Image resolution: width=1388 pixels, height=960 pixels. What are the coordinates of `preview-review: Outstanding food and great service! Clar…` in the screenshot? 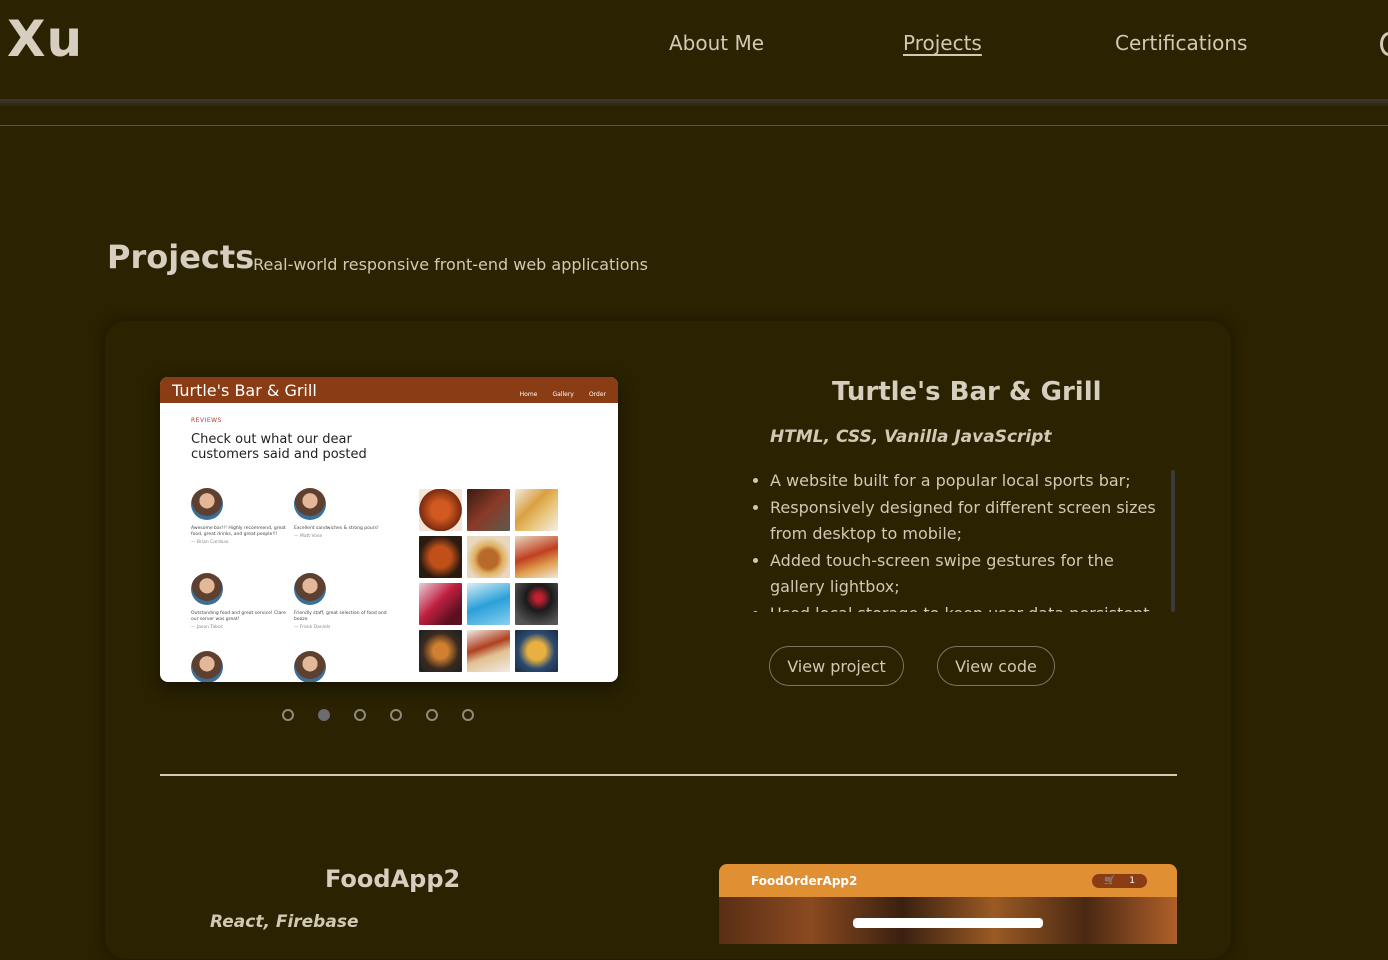 It's located at (238, 602).